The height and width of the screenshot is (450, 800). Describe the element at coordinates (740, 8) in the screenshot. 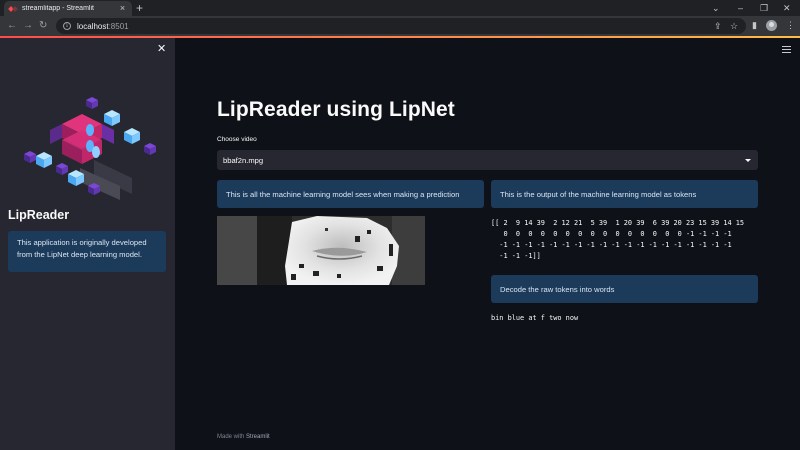

I see `minimize-icon: –` at that location.